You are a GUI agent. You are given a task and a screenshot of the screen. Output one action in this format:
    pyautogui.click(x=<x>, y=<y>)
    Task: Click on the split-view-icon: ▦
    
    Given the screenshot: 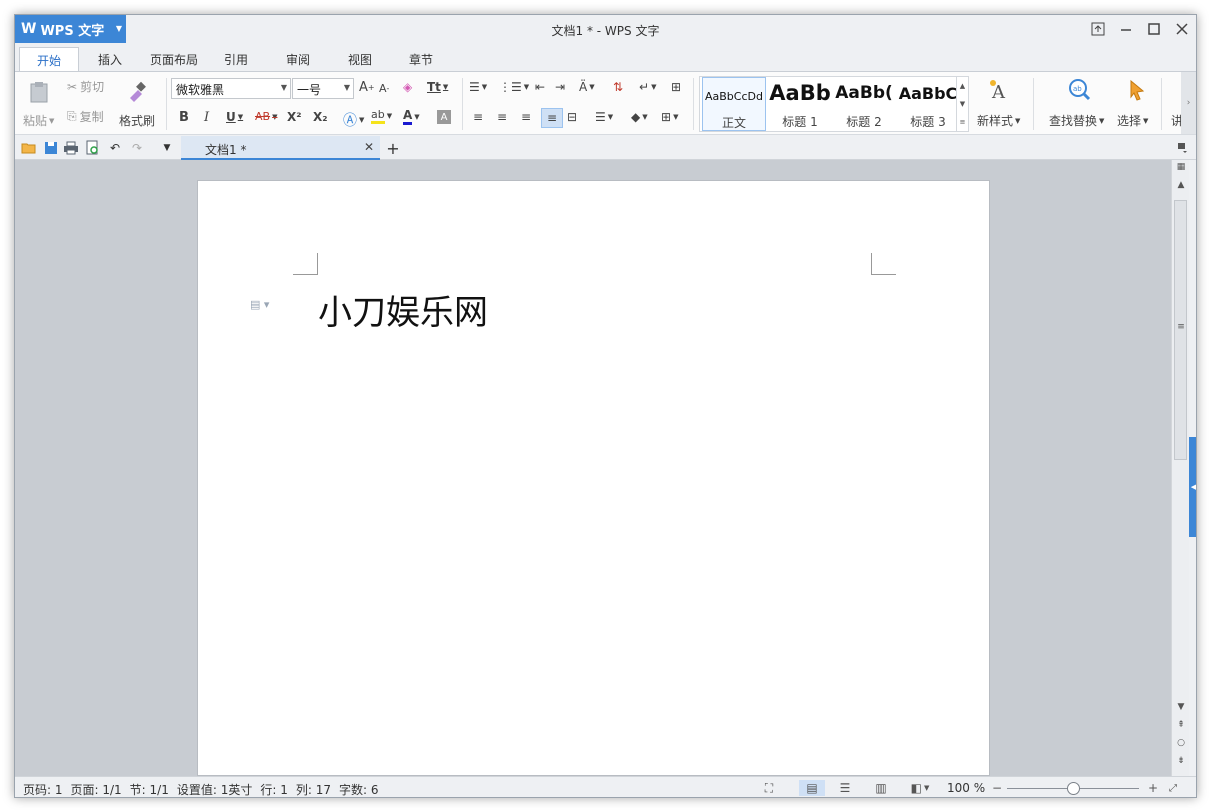 What is the action you would take?
    pyautogui.click(x=1181, y=167)
    